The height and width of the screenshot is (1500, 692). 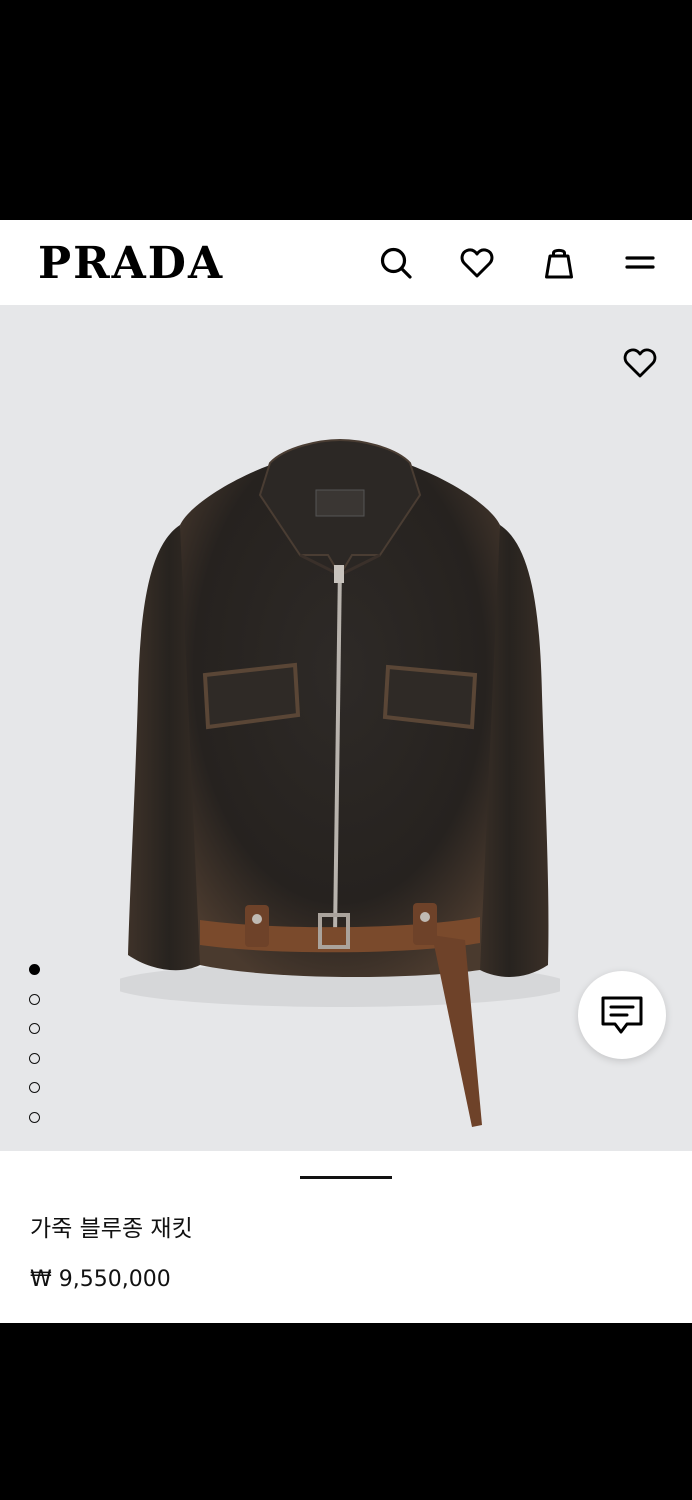 What do you see at coordinates (346, 1177) in the screenshot?
I see `image-scroll-indicator` at bounding box center [346, 1177].